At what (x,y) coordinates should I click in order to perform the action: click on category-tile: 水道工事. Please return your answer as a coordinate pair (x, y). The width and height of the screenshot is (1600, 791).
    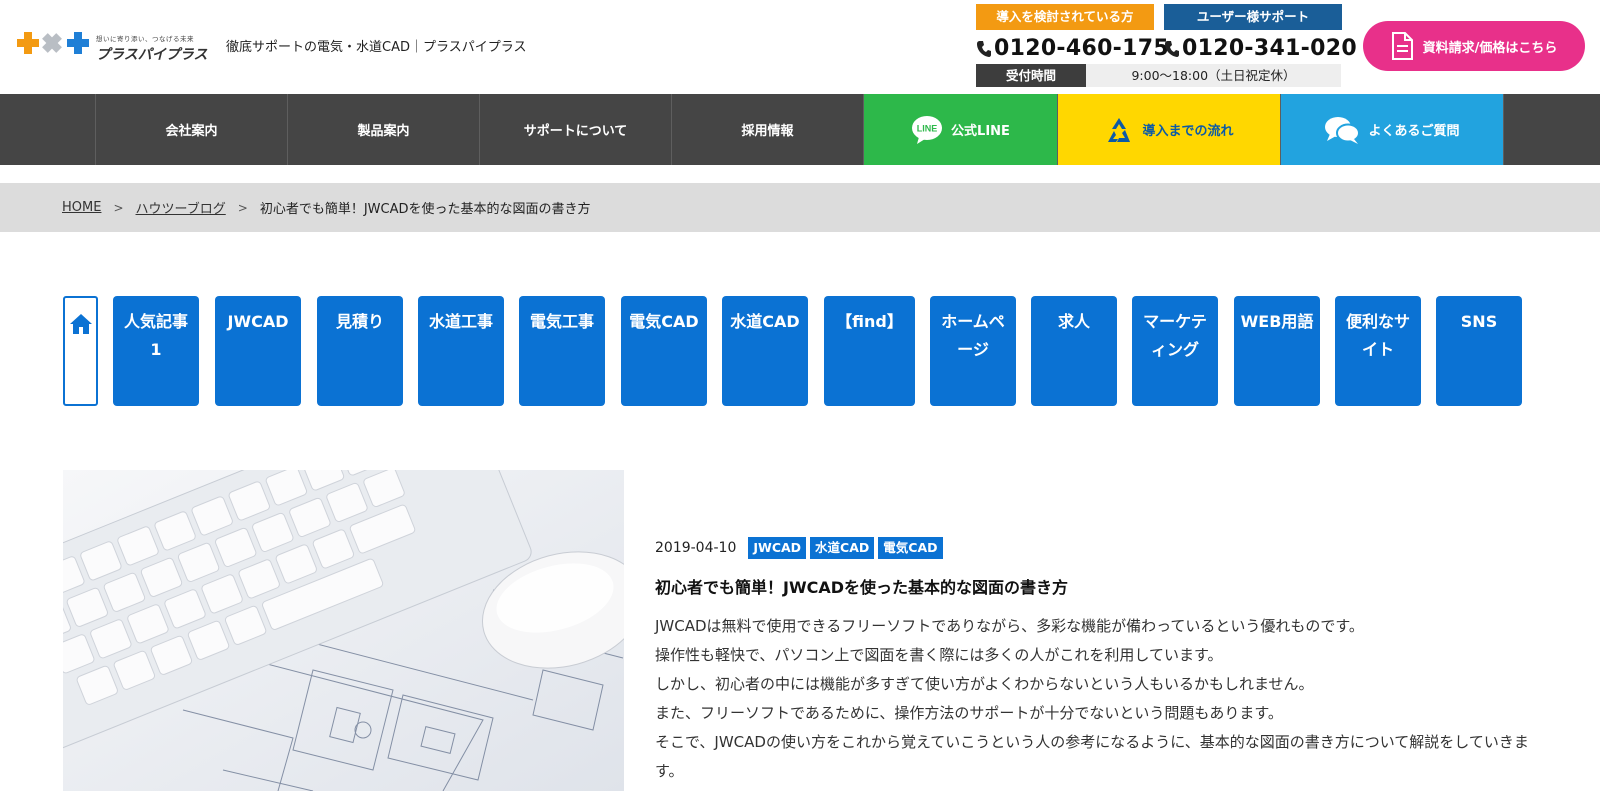
    Looking at the image, I should click on (461, 351).